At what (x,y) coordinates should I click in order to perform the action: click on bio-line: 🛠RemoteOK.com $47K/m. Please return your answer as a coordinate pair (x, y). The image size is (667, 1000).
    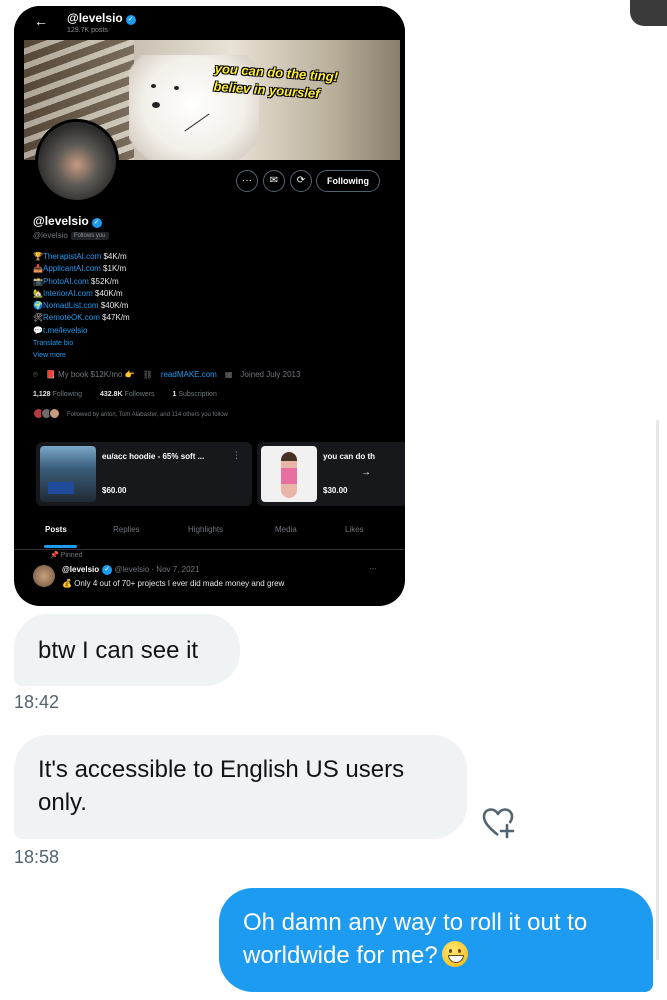
    Looking at the image, I should click on (81, 318).